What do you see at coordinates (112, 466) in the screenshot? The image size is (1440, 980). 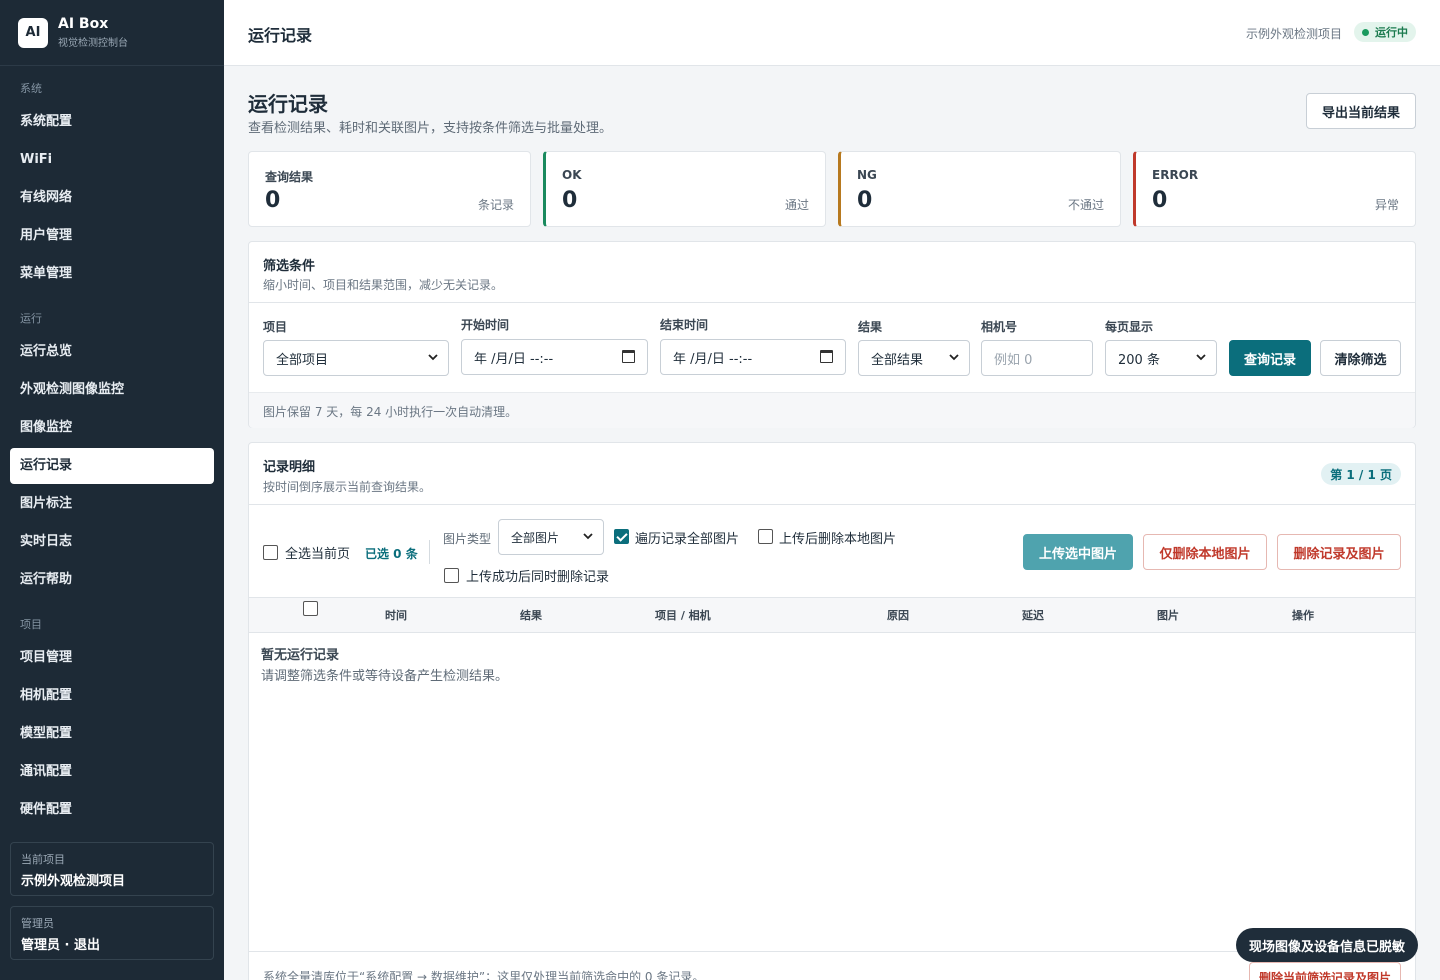 I see `sidebar-item-run-records: 运行记录` at bounding box center [112, 466].